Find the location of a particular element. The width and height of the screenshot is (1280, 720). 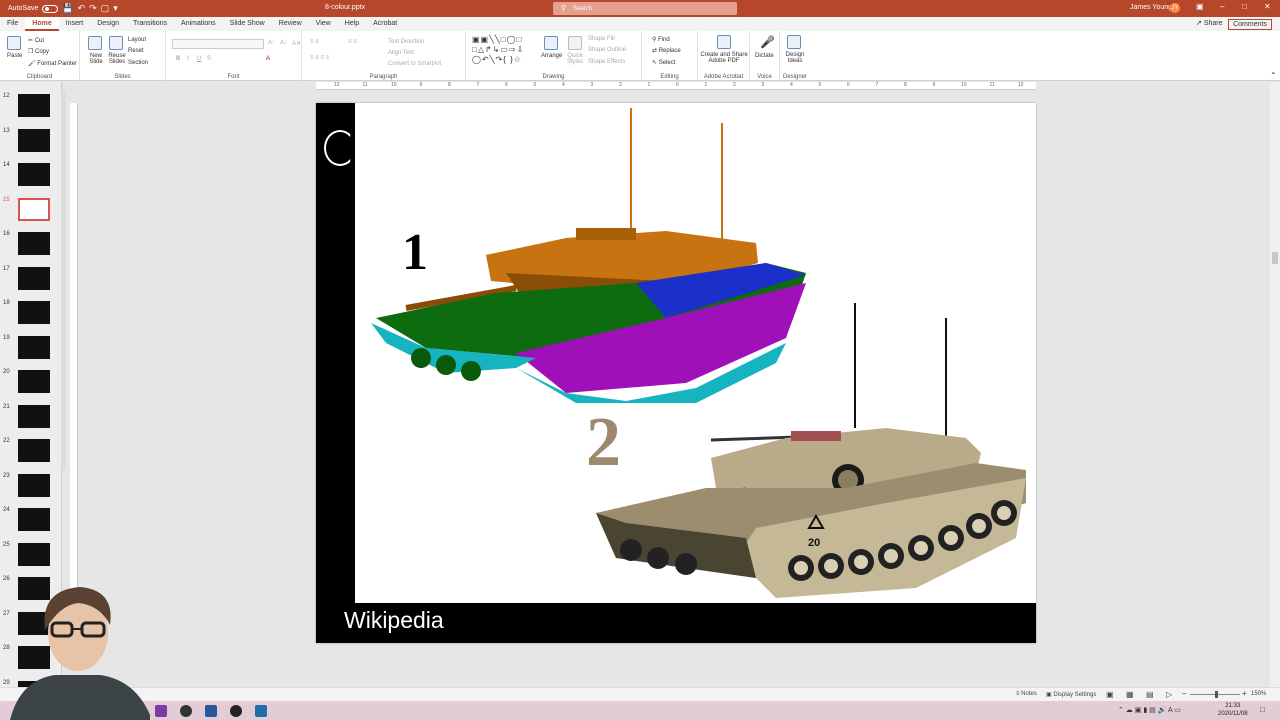

save-icon: 💾 is located at coordinates (67, 8).